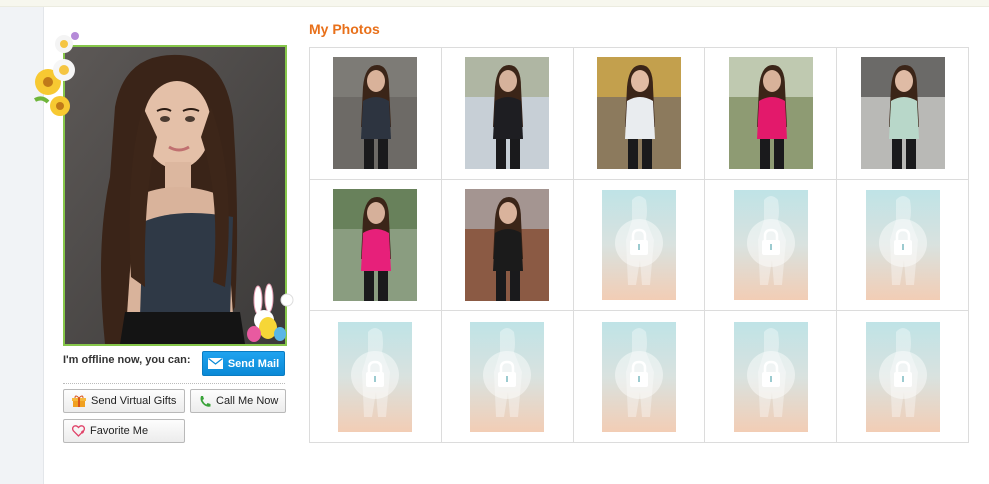 This screenshot has height=484, width=989. What do you see at coordinates (270, 312) in the screenshot?
I see `easter-bunny-icon` at bounding box center [270, 312].